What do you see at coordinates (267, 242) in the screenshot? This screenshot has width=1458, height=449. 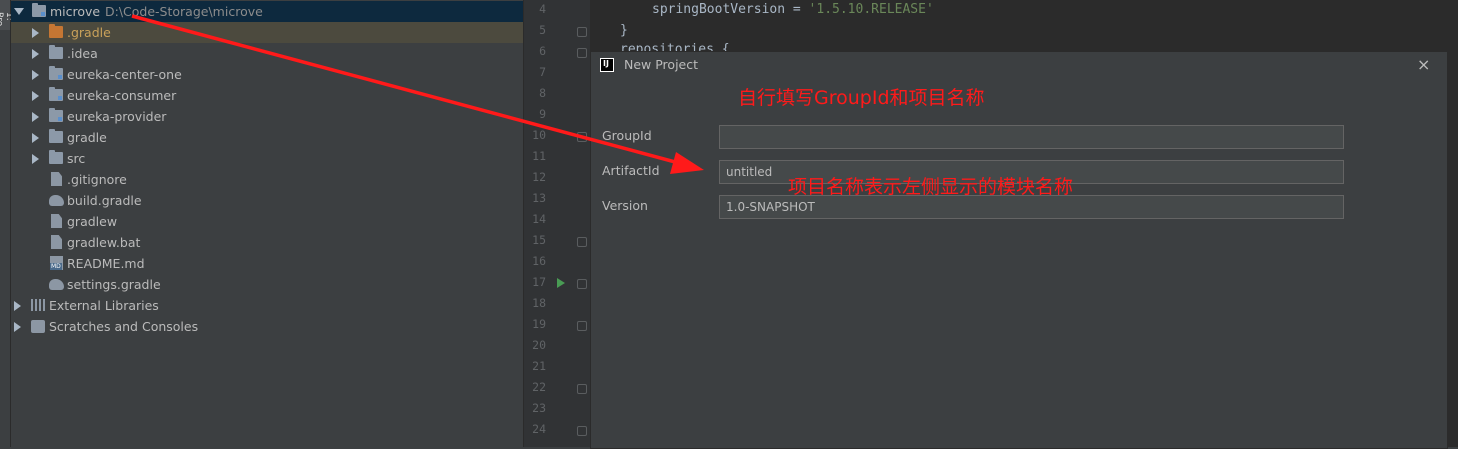 I see `tree-item-gradlew-bat: gradlew.bat` at bounding box center [267, 242].